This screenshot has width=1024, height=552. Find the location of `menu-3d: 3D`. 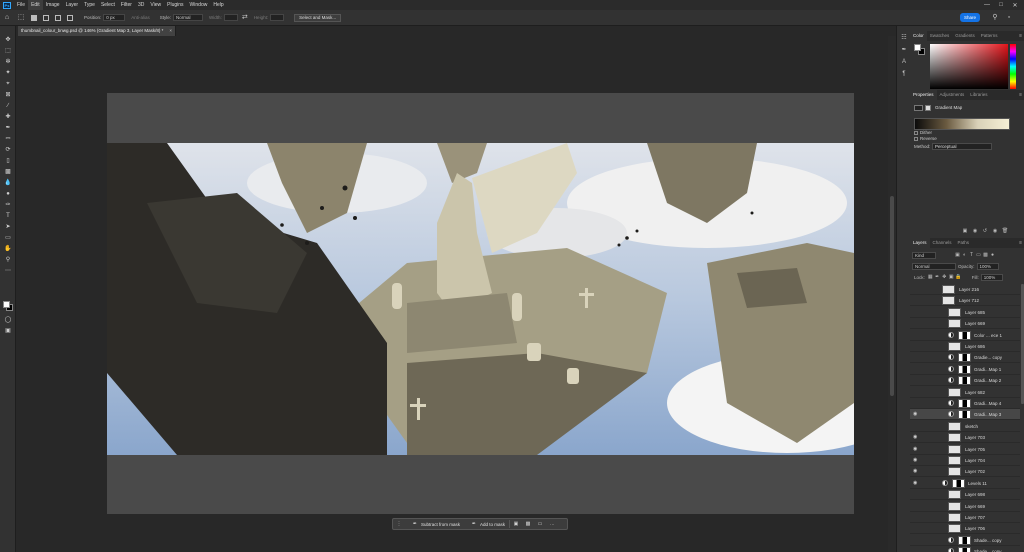

menu-3d: 3D is located at coordinates (141, 5).